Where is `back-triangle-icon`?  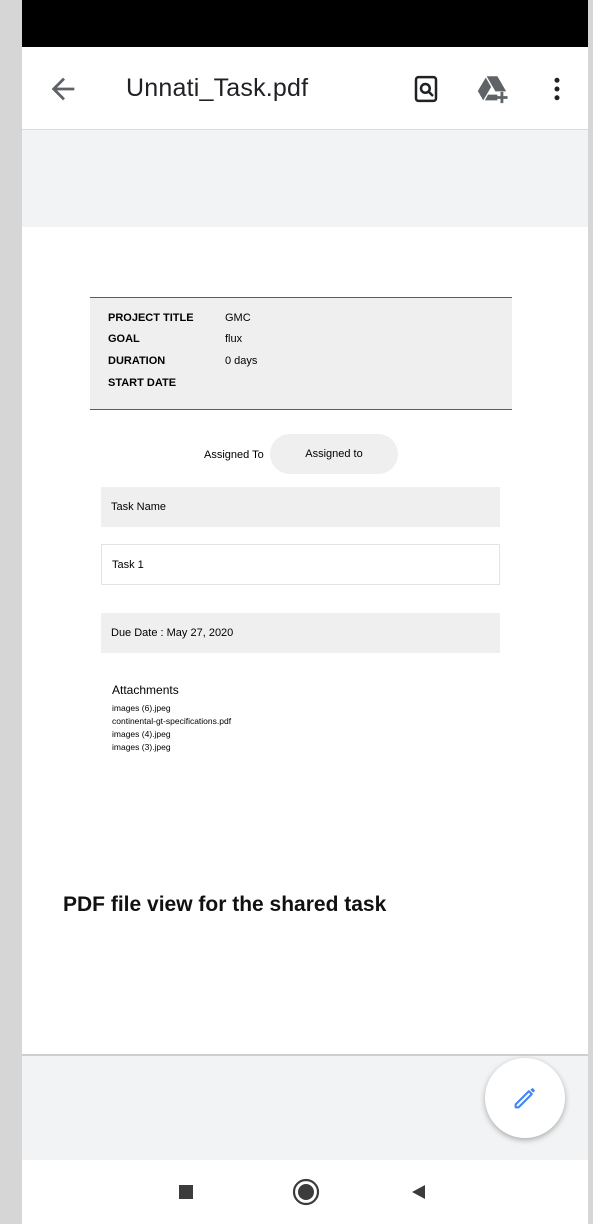 back-triangle-icon is located at coordinates (418, 1192).